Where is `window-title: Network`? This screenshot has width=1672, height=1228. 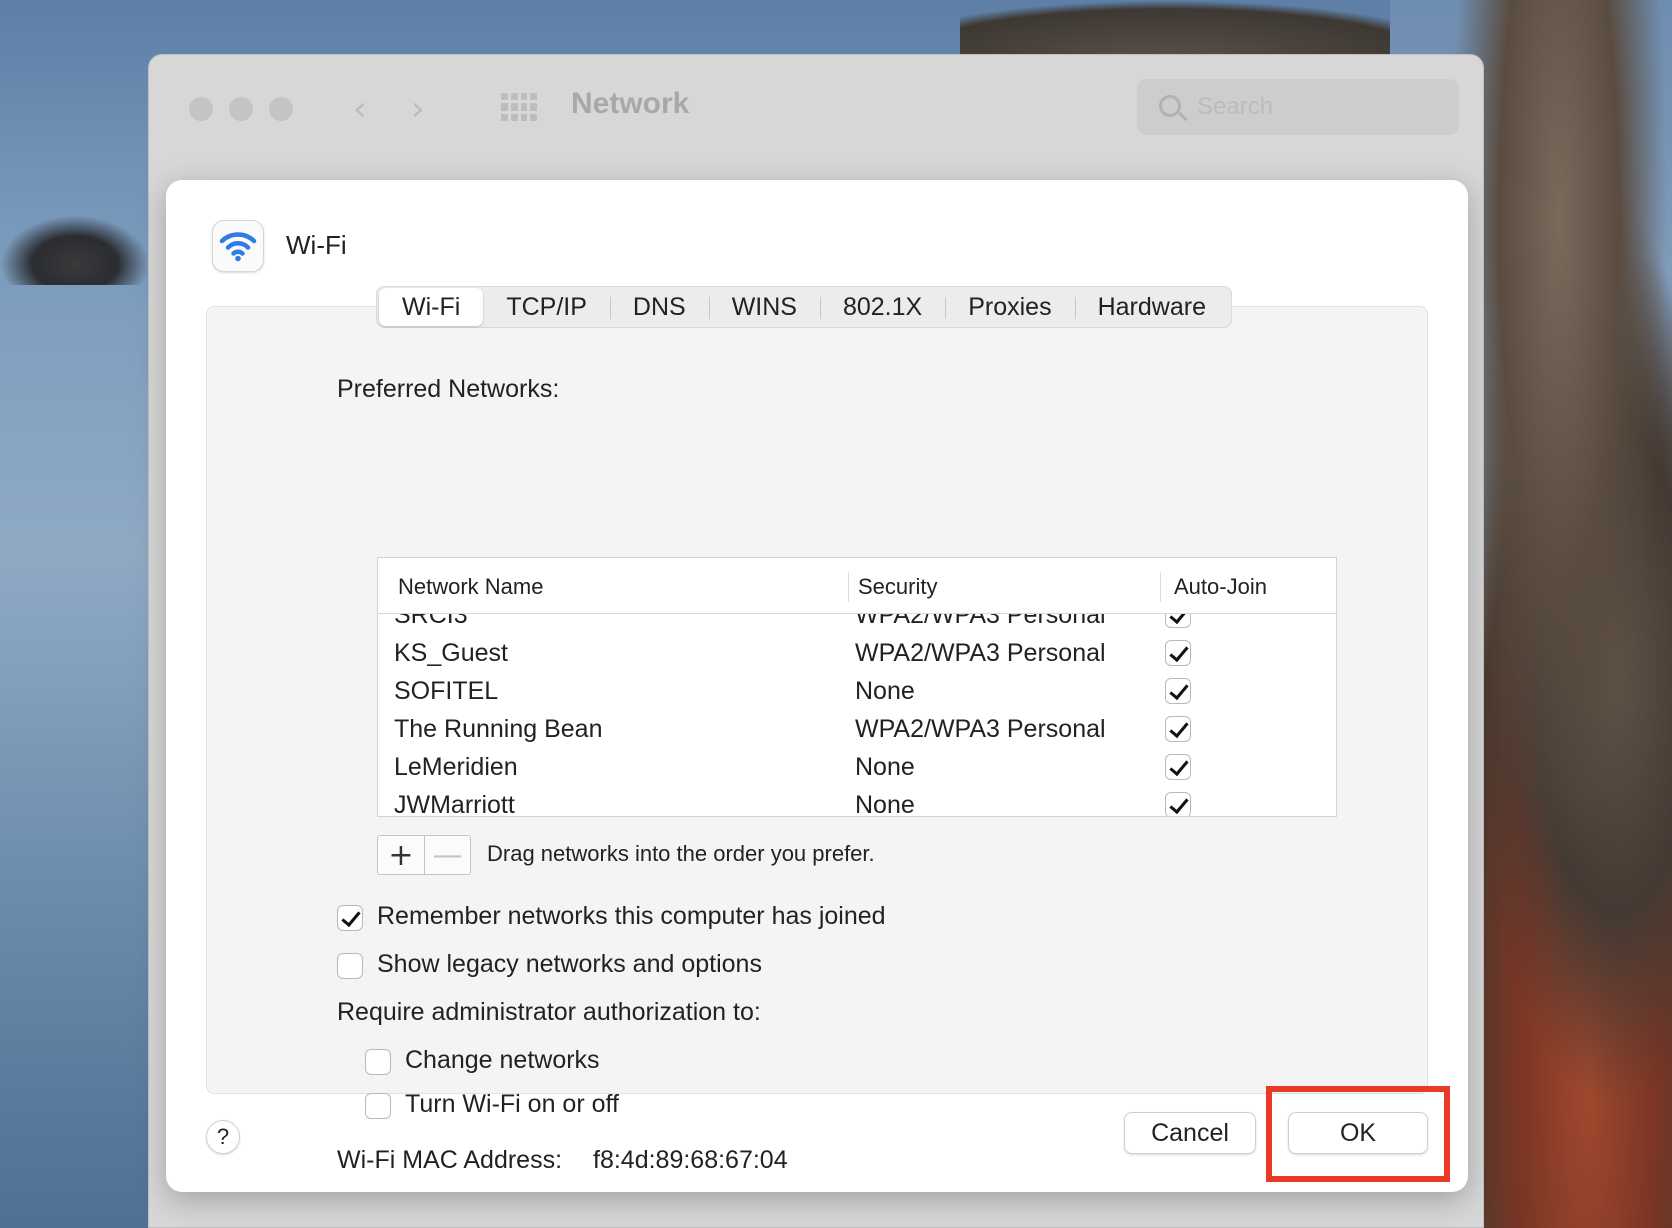 window-title: Network is located at coordinates (630, 103).